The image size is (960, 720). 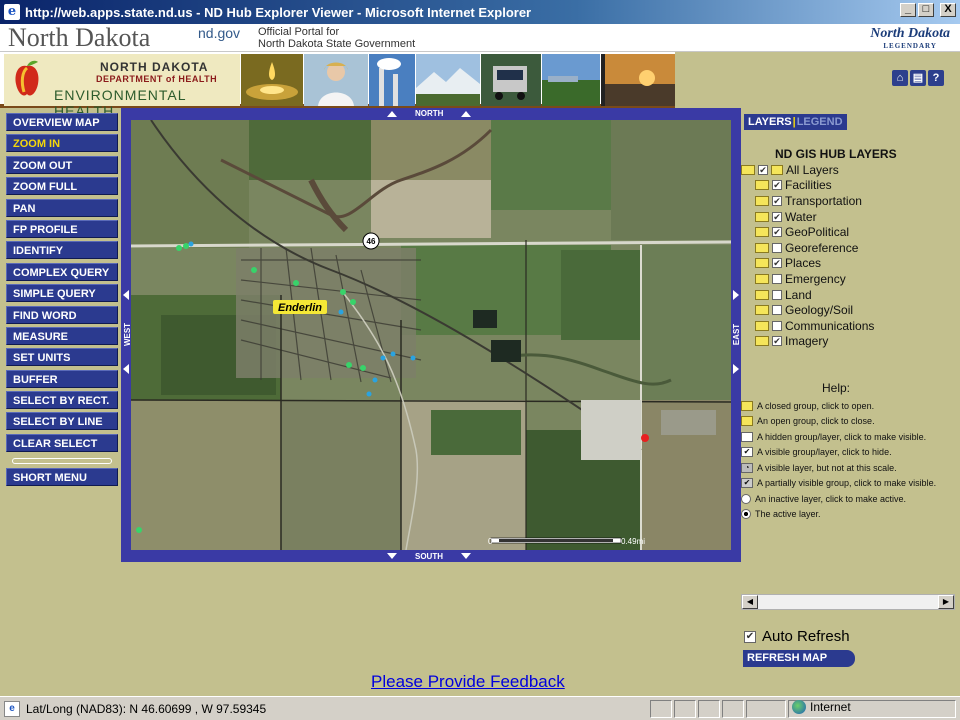 What do you see at coordinates (62, 271) in the screenshot?
I see `complex-query-button: COMPLEX QUERY` at bounding box center [62, 271].